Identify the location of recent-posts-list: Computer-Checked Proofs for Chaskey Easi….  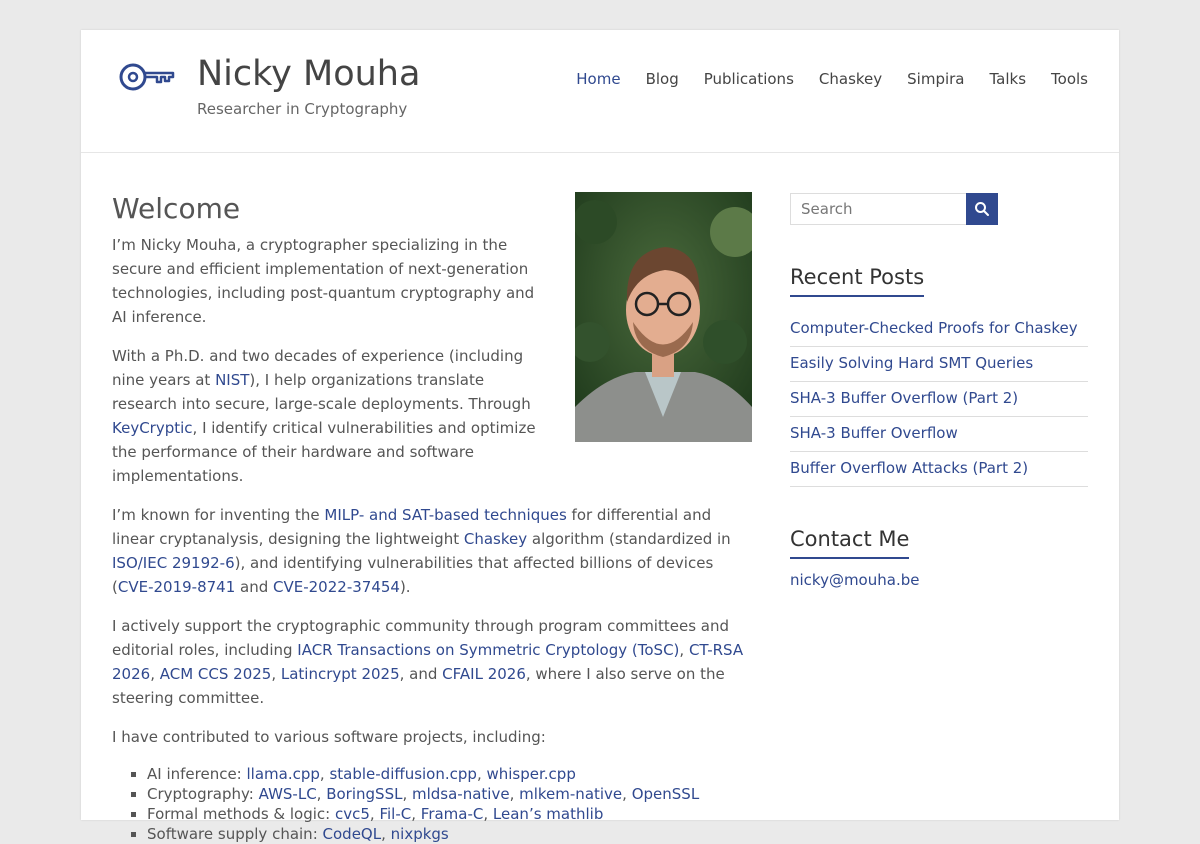
(939, 399).